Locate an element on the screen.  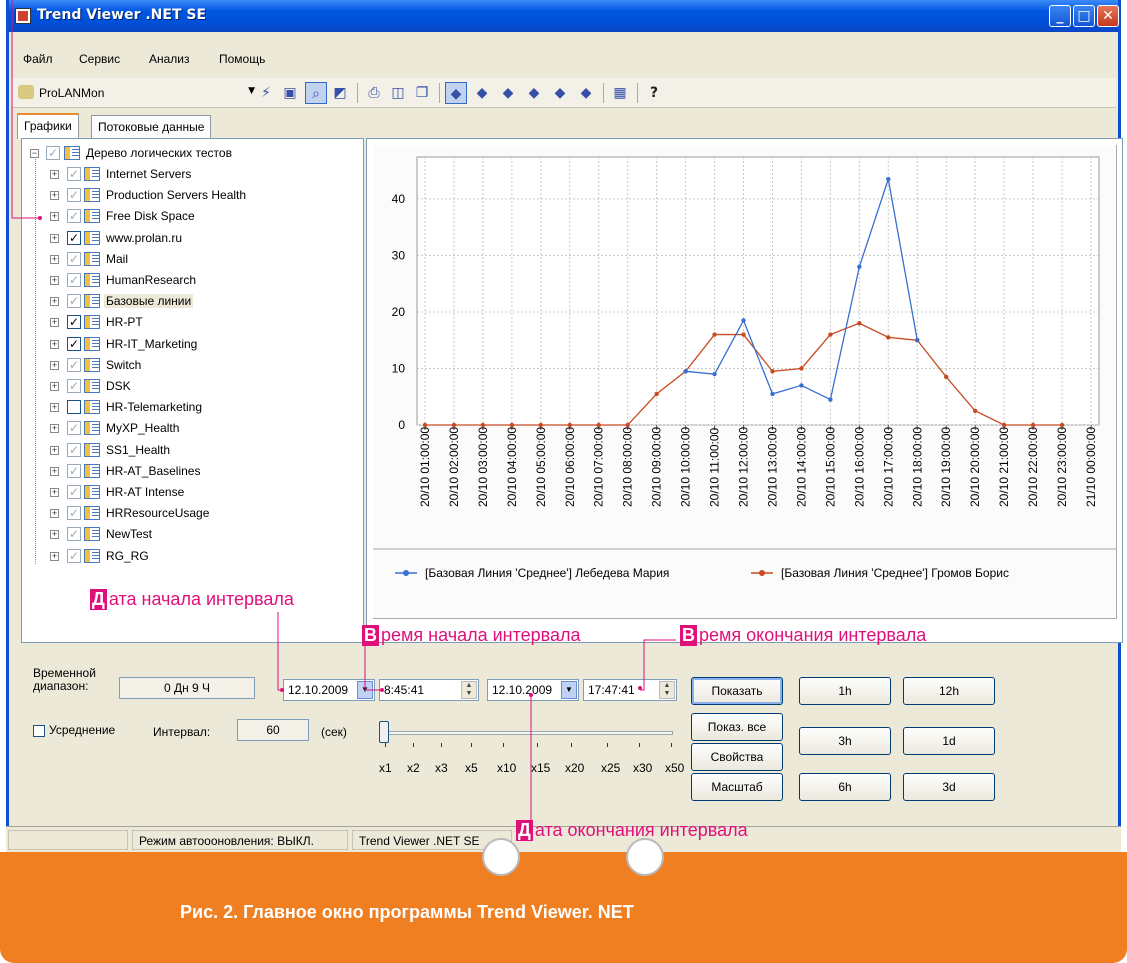
tree-item: + ✓ www.prolan.ru is located at coordinates (192, 238).